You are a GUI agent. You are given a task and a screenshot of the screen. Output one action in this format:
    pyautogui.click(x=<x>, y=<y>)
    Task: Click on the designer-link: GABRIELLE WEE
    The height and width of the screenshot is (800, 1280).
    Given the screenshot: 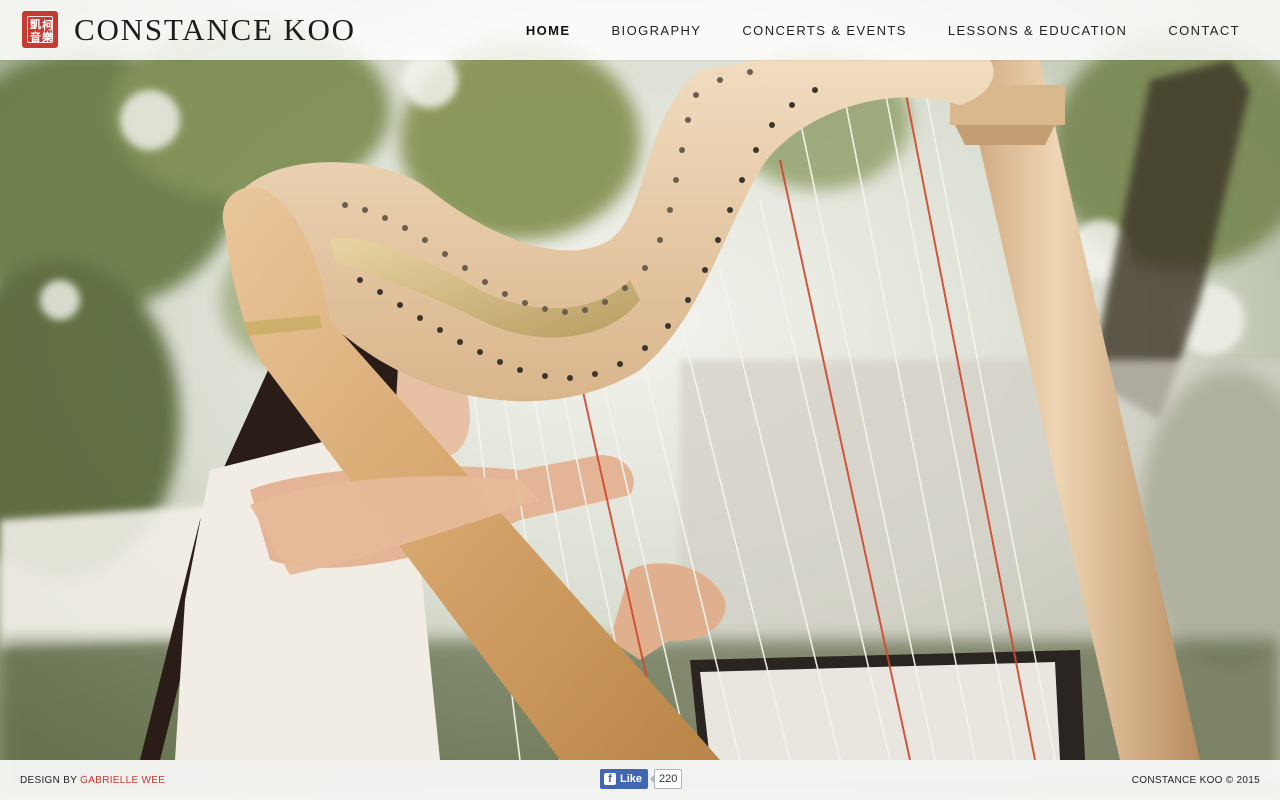 What is the action you would take?
    pyautogui.click(x=122, y=780)
    